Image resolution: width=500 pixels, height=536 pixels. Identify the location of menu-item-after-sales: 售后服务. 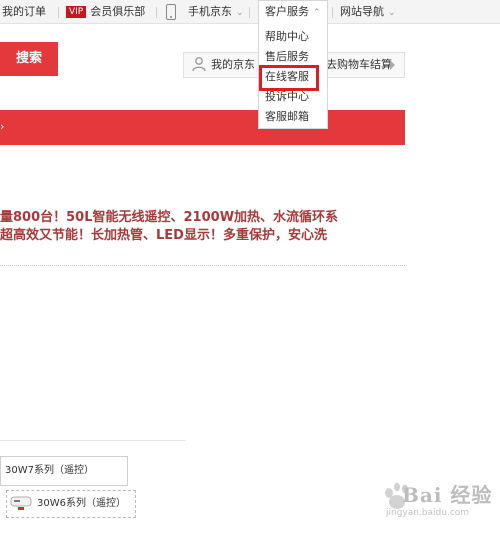
(287, 57).